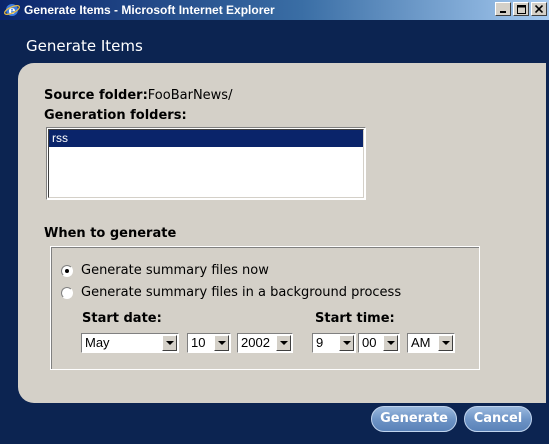 Image resolution: width=549 pixels, height=444 pixels. Describe the element at coordinates (175, 270) in the screenshot. I see `option-generate-now-label: Generate summary files now` at that location.